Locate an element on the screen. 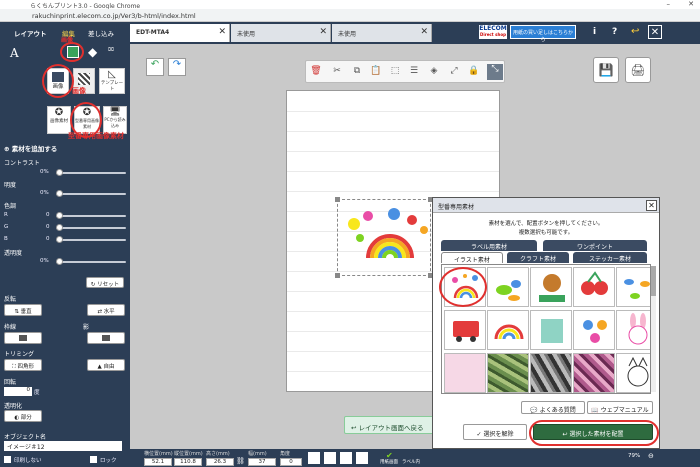 The height and width of the screenshot is (467, 700). view-mode-4-icon is located at coordinates (362, 458).